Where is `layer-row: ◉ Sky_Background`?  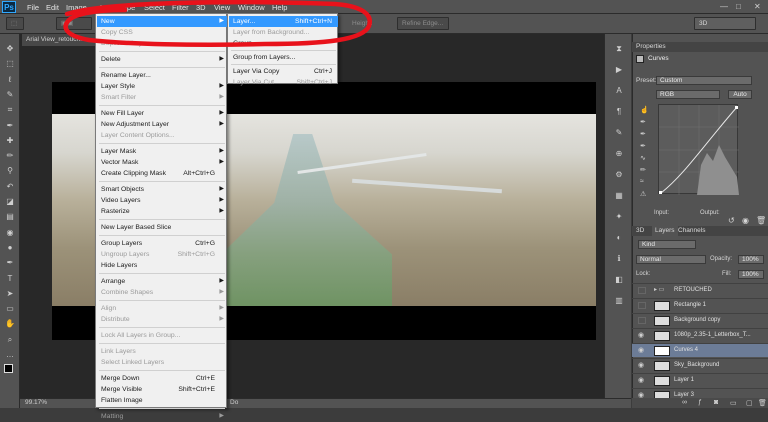 layer-row: ◉ Sky_Background is located at coordinates (700, 365).